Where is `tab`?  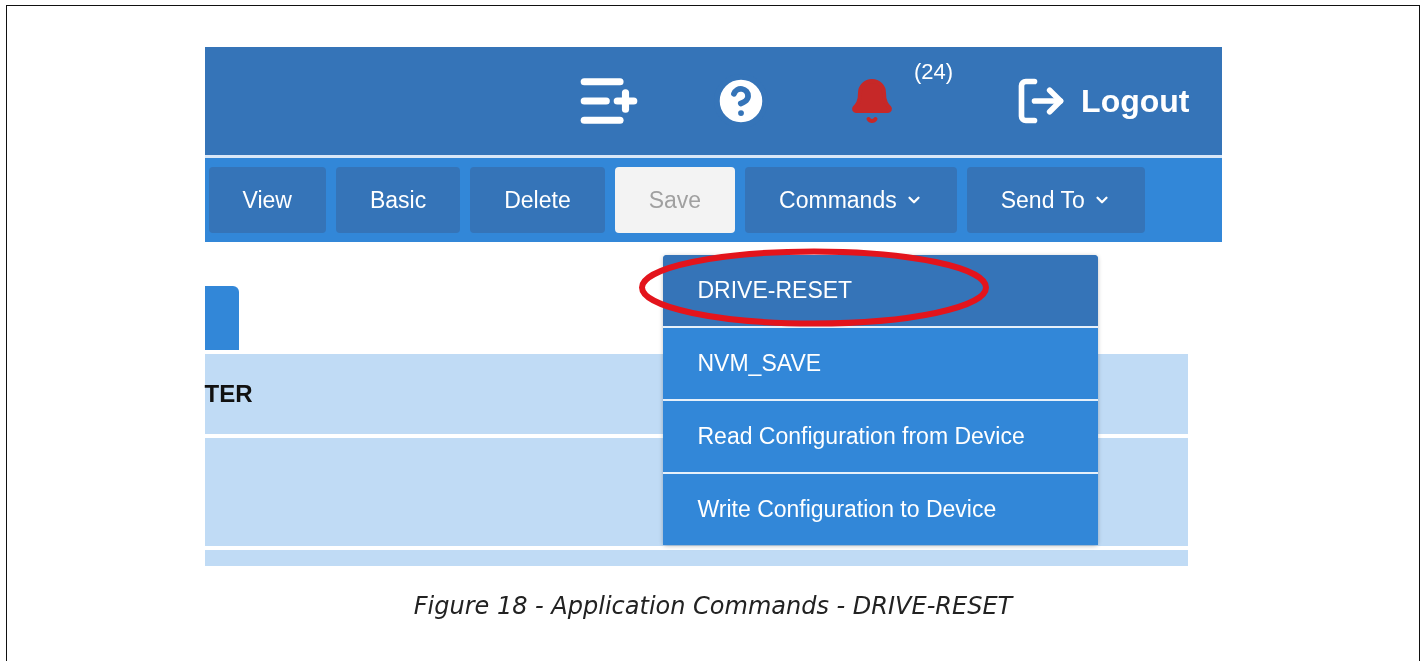 tab is located at coordinates (221, 318).